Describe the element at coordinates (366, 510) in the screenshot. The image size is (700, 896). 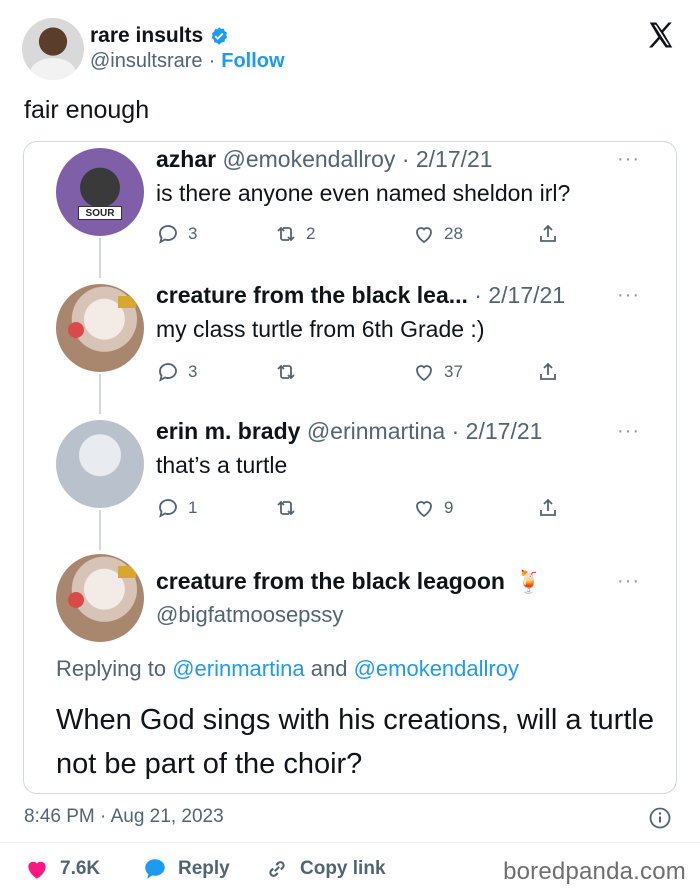
I see `reply-actions: 1 9` at that location.